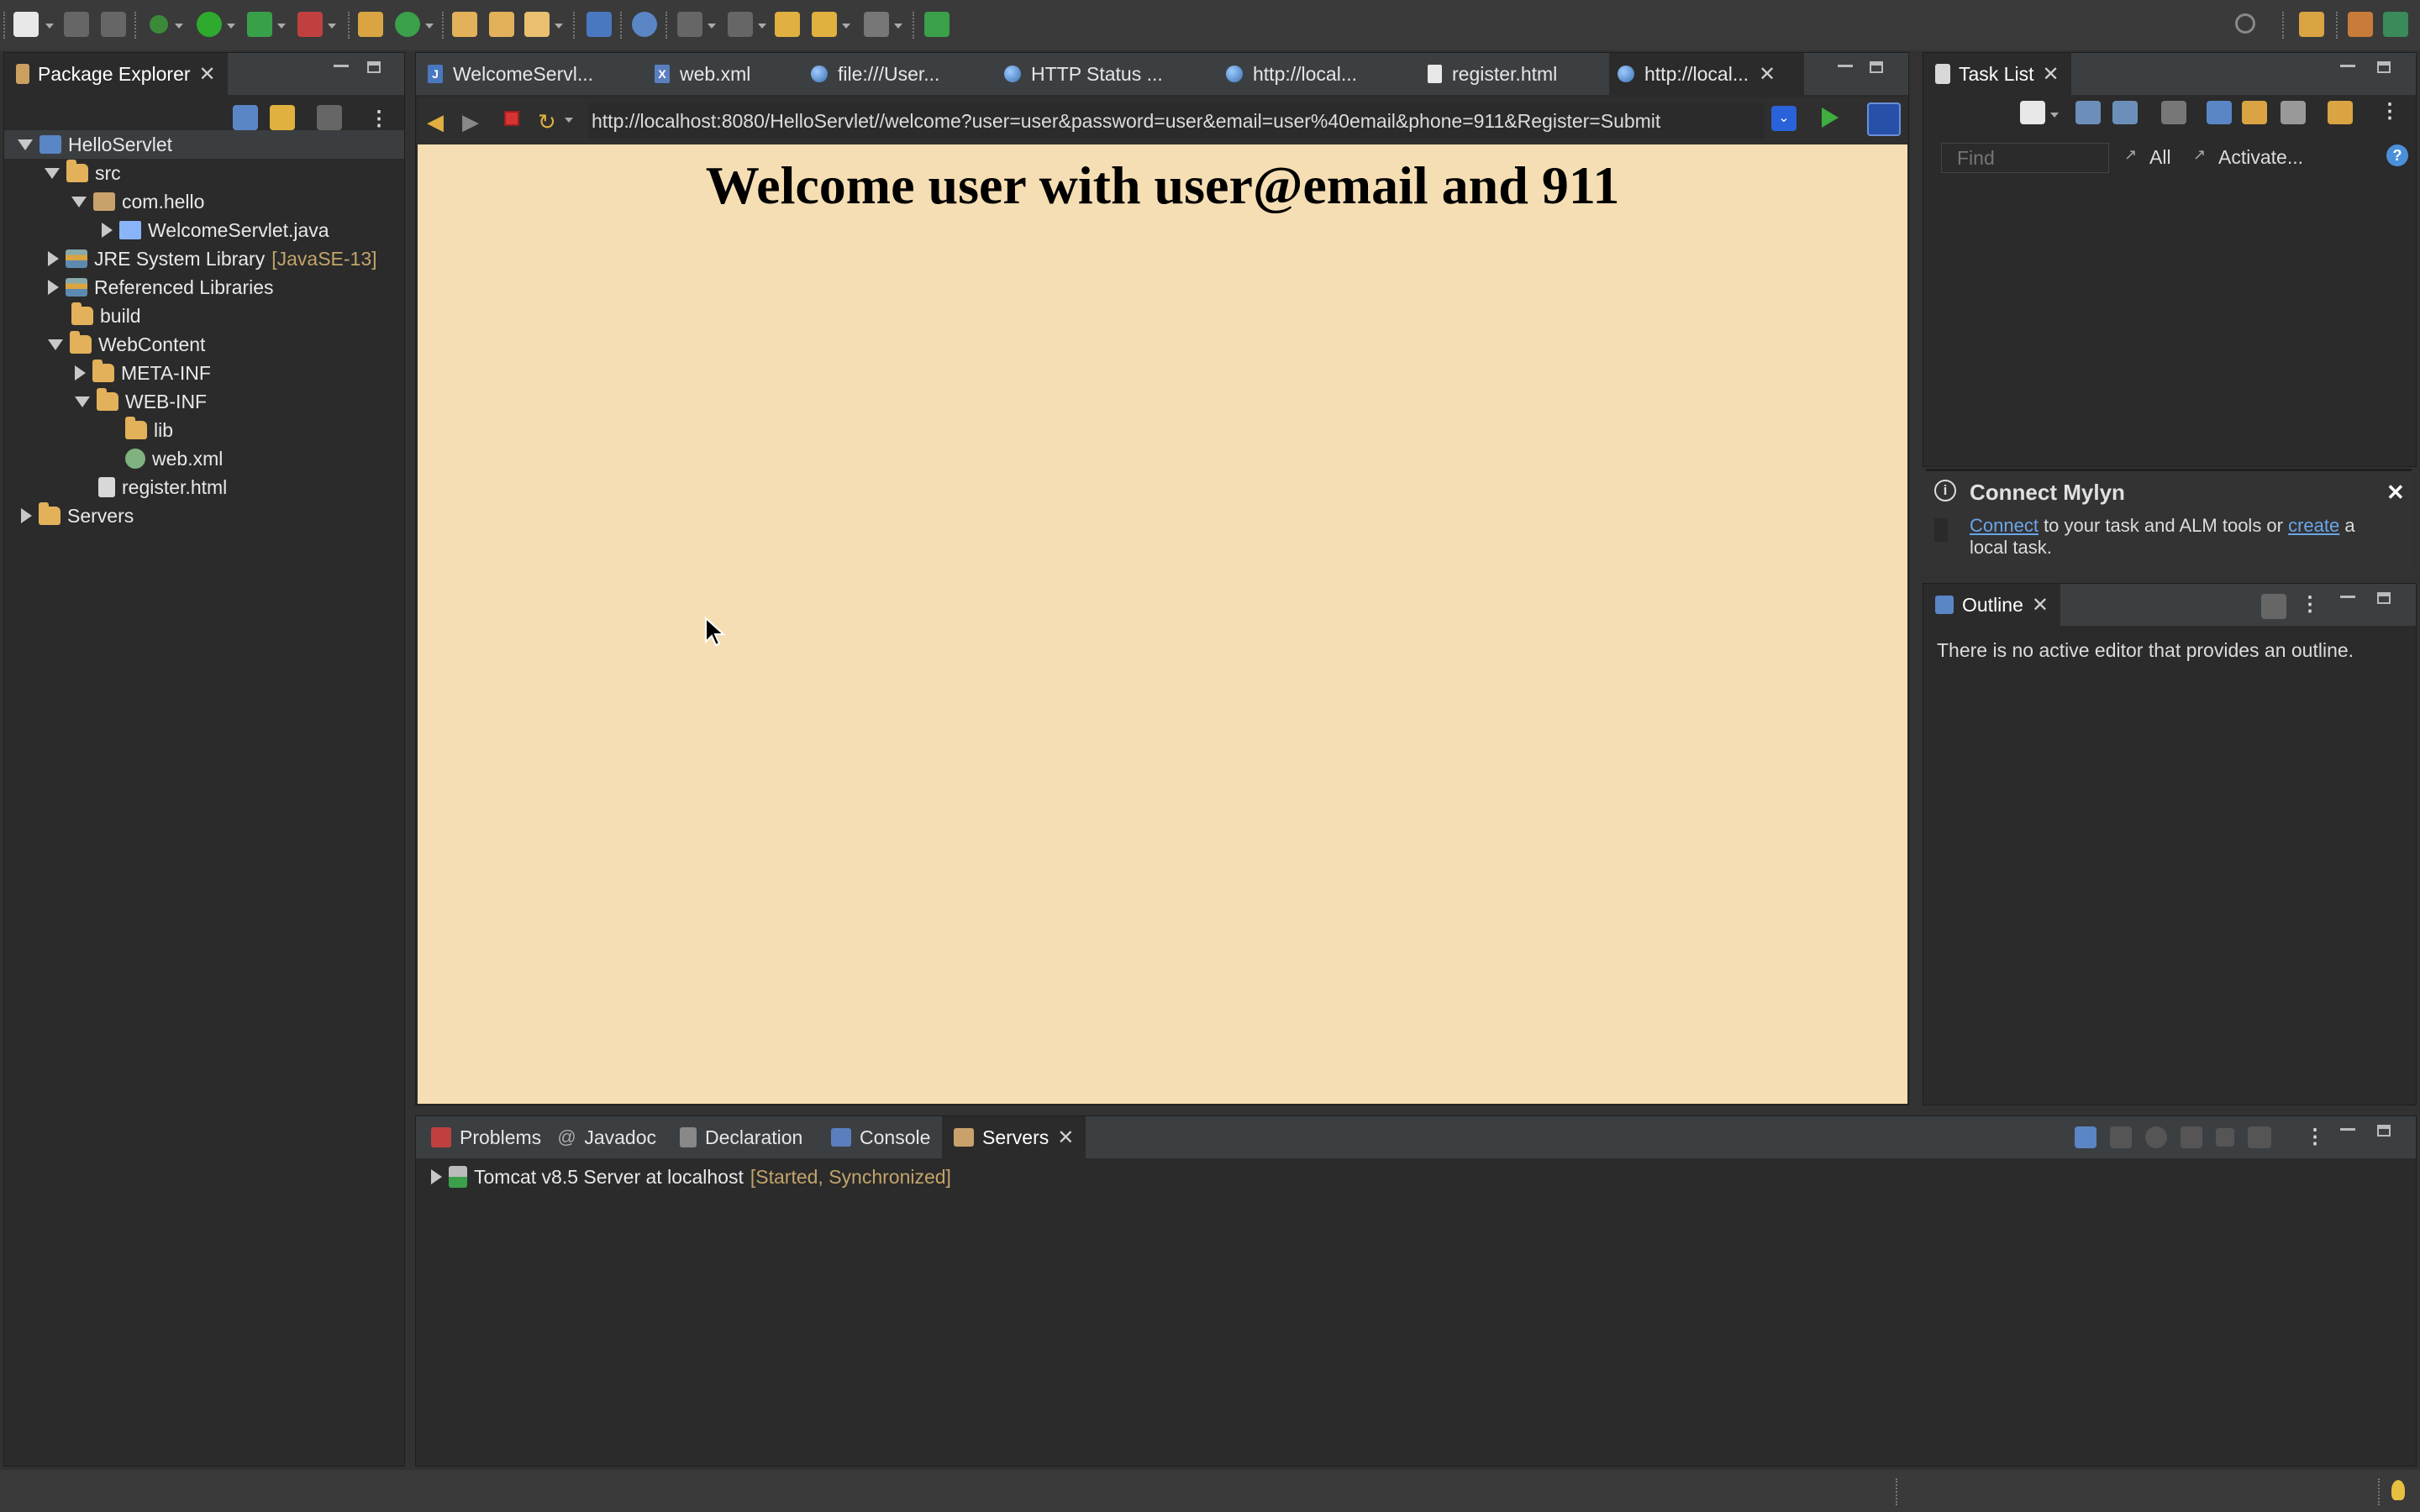 This screenshot has width=2420, height=1512. What do you see at coordinates (95, 144) in the screenshot?
I see `tree-item-helloservlet: HelloServlet` at bounding box center [95, 144].